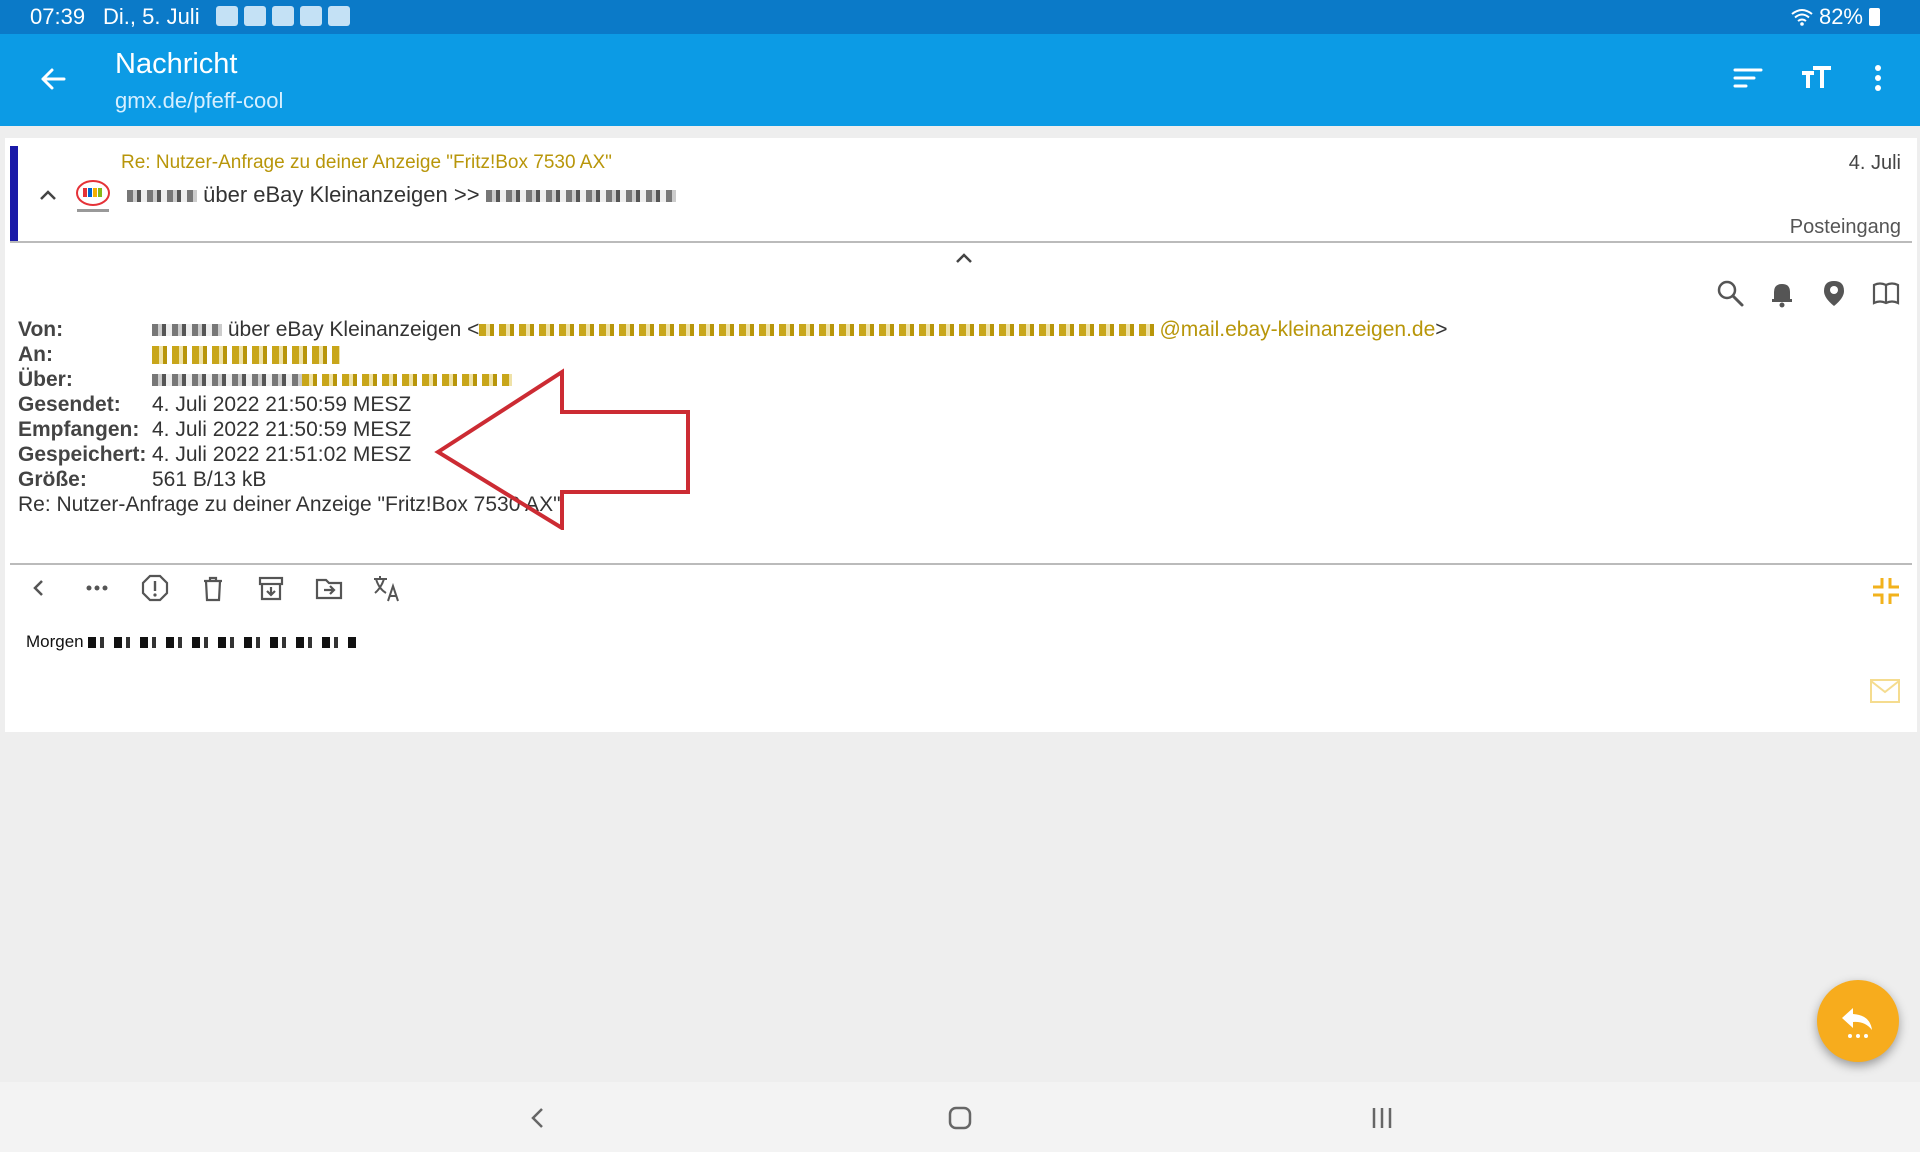  Describe the element at coordinates (155, 588) in the screenshot. I see `report-spam-icon` at that location.